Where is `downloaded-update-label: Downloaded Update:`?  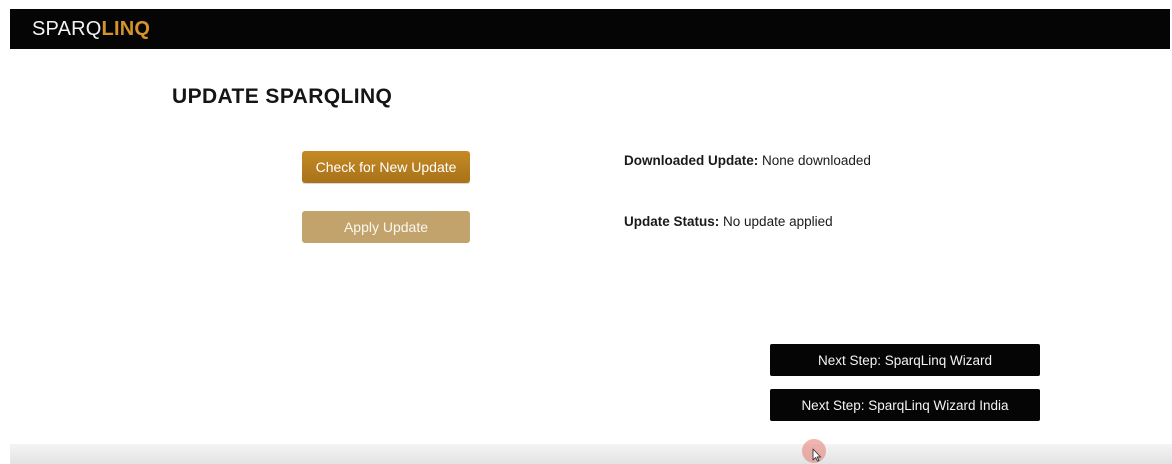
downloaded-update-label: Downloaded Update: is located at coordinates (691, 160).